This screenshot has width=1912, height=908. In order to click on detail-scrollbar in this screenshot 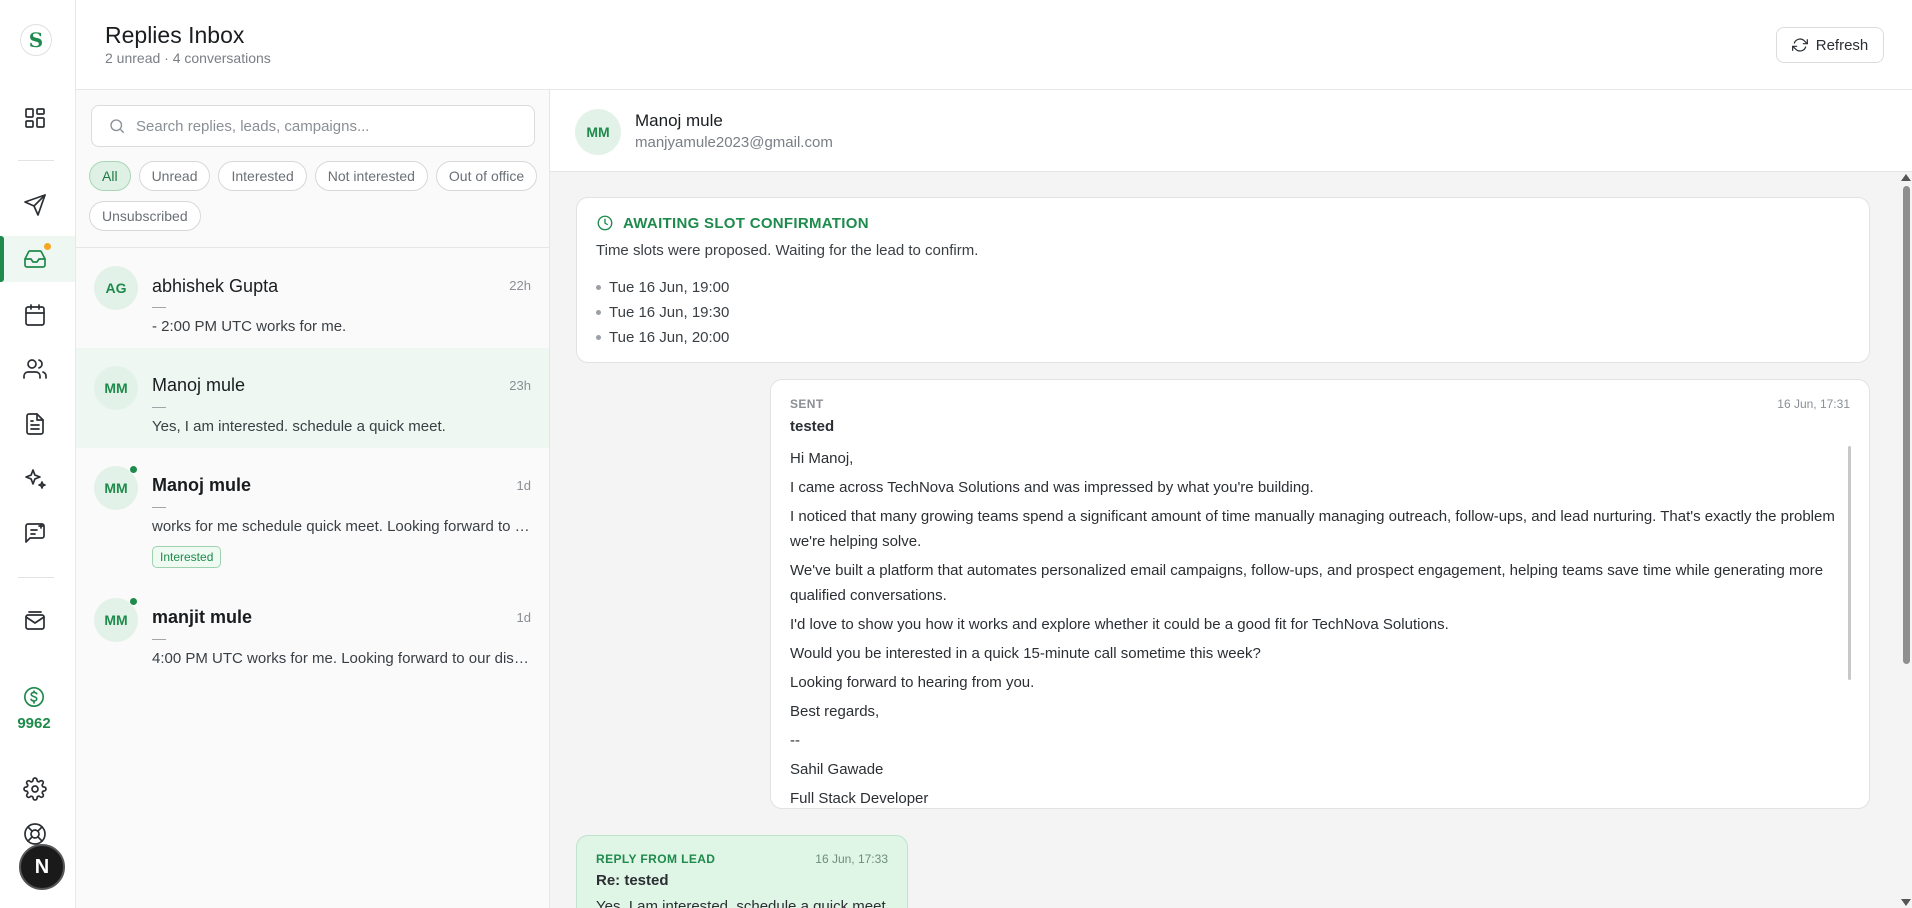, I will do `click(1905, 540)`.